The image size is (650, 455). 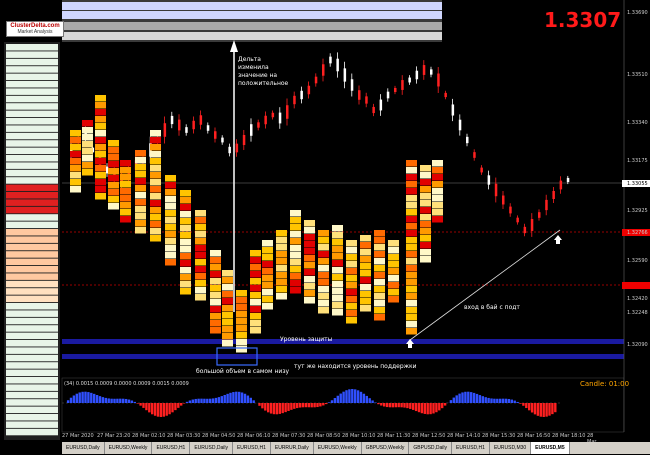 What do you see at coordinates (253, 67) in the screenshot?
I see `delta-note-line: изменила` at bounding box center [253, 67].